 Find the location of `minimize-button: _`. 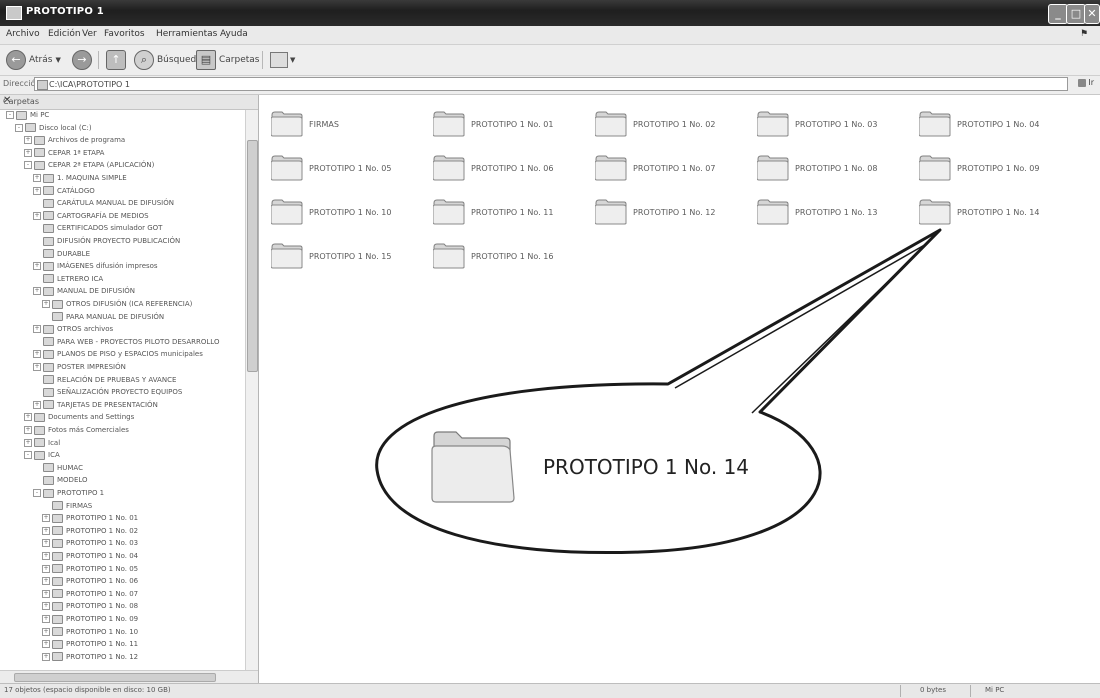

minimize-button: _ is located at coordinates (1058, 14).